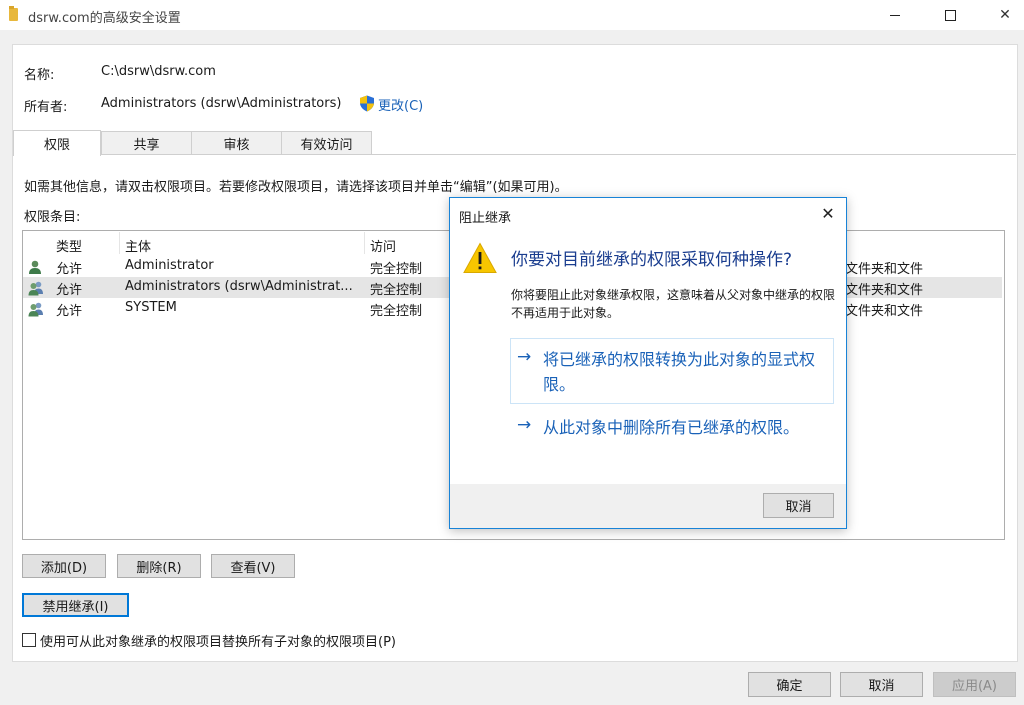 The image size is (1024, 705). I want to click on dialog-title: 阻止继承, so click(485, 218).